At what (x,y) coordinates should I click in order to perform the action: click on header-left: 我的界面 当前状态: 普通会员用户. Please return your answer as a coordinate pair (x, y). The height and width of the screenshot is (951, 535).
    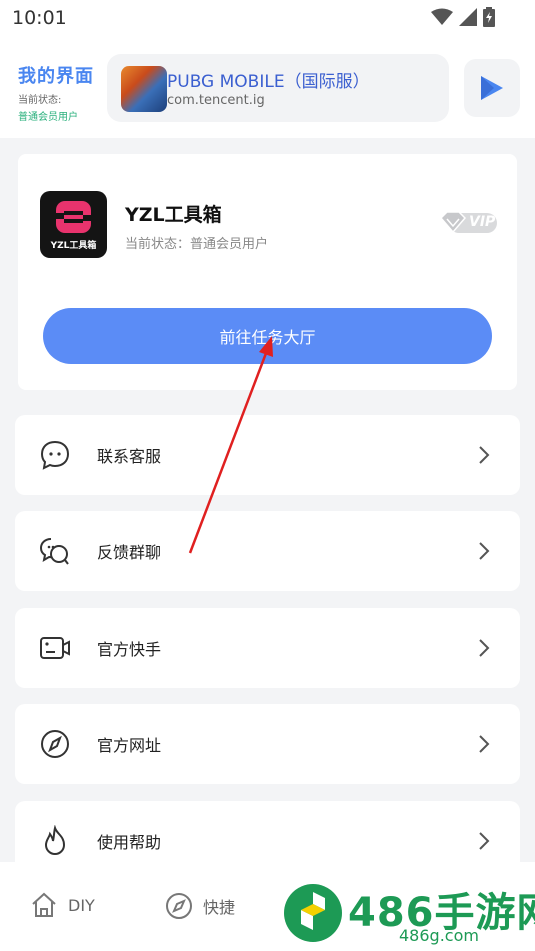
    Looking at the image, I should click on (56, 92).